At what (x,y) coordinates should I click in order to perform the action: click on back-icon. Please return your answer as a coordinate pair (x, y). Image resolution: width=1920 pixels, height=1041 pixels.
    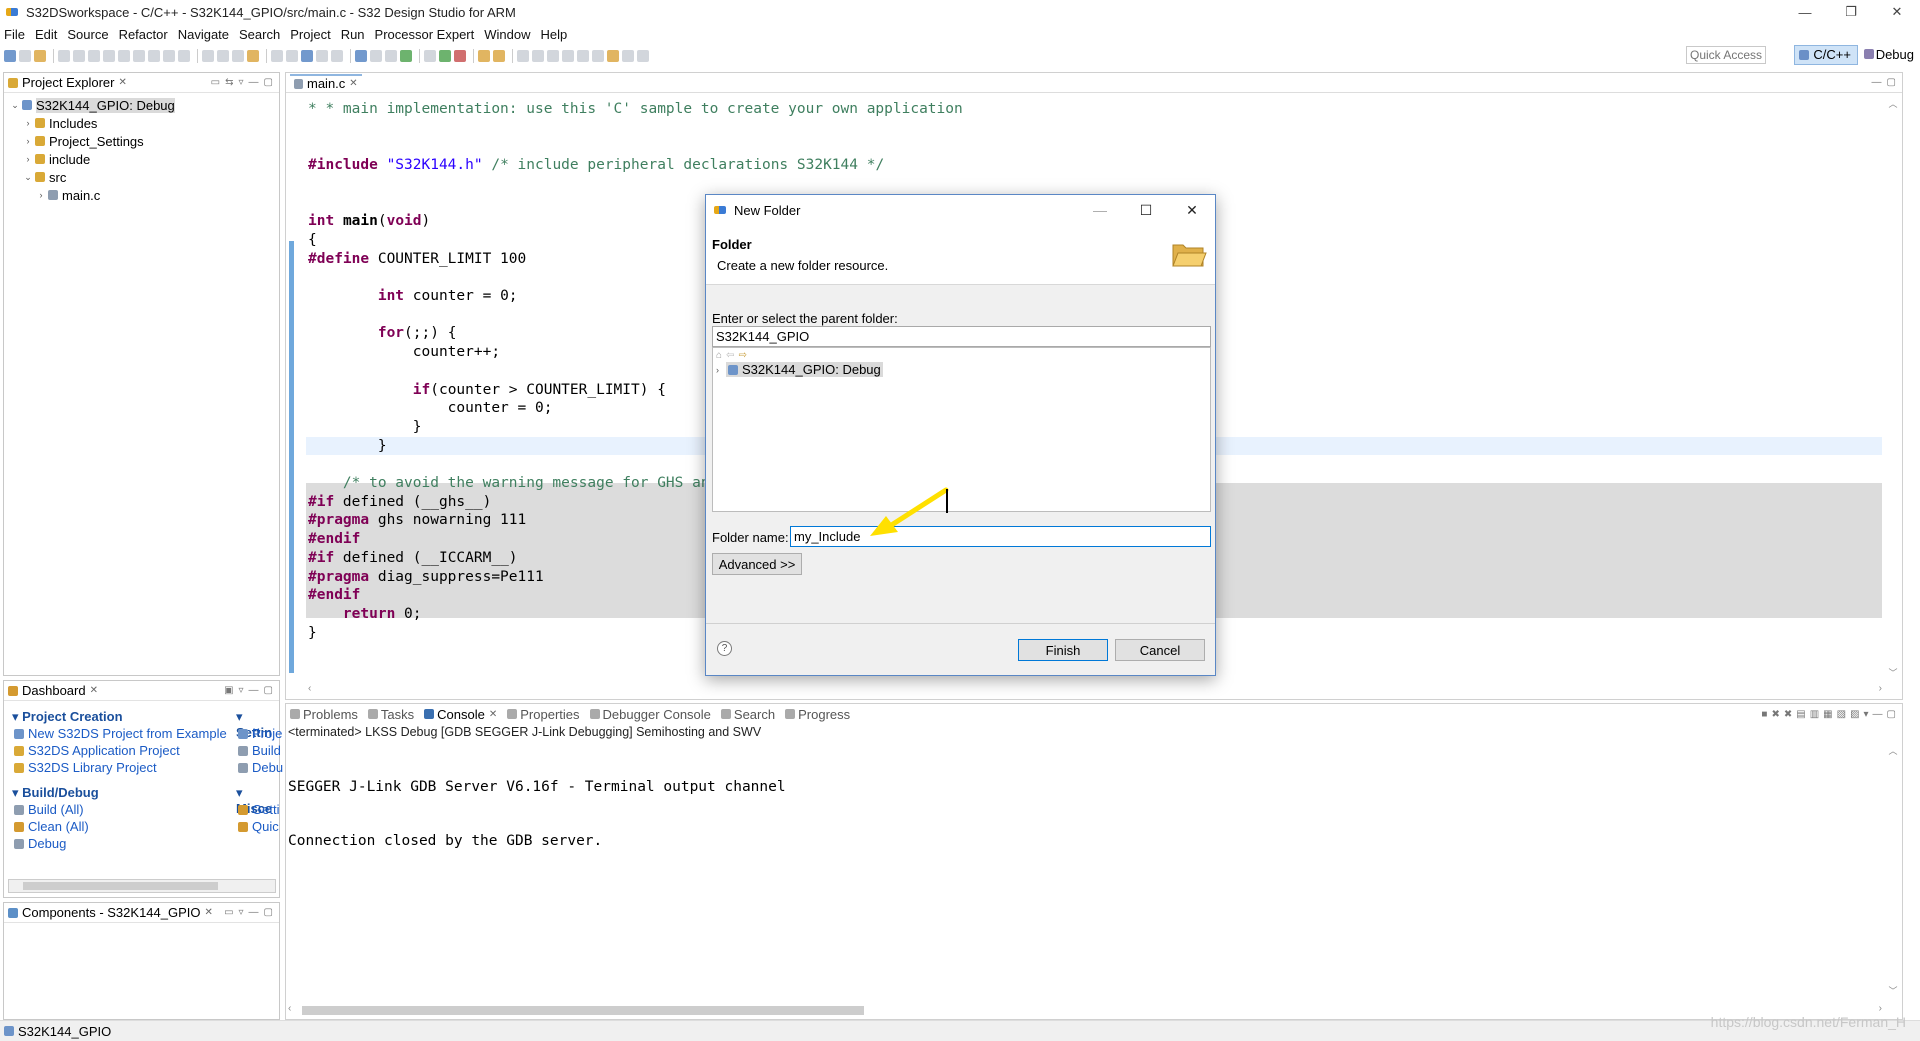
    Looking at the image, I should click on (628, 56).